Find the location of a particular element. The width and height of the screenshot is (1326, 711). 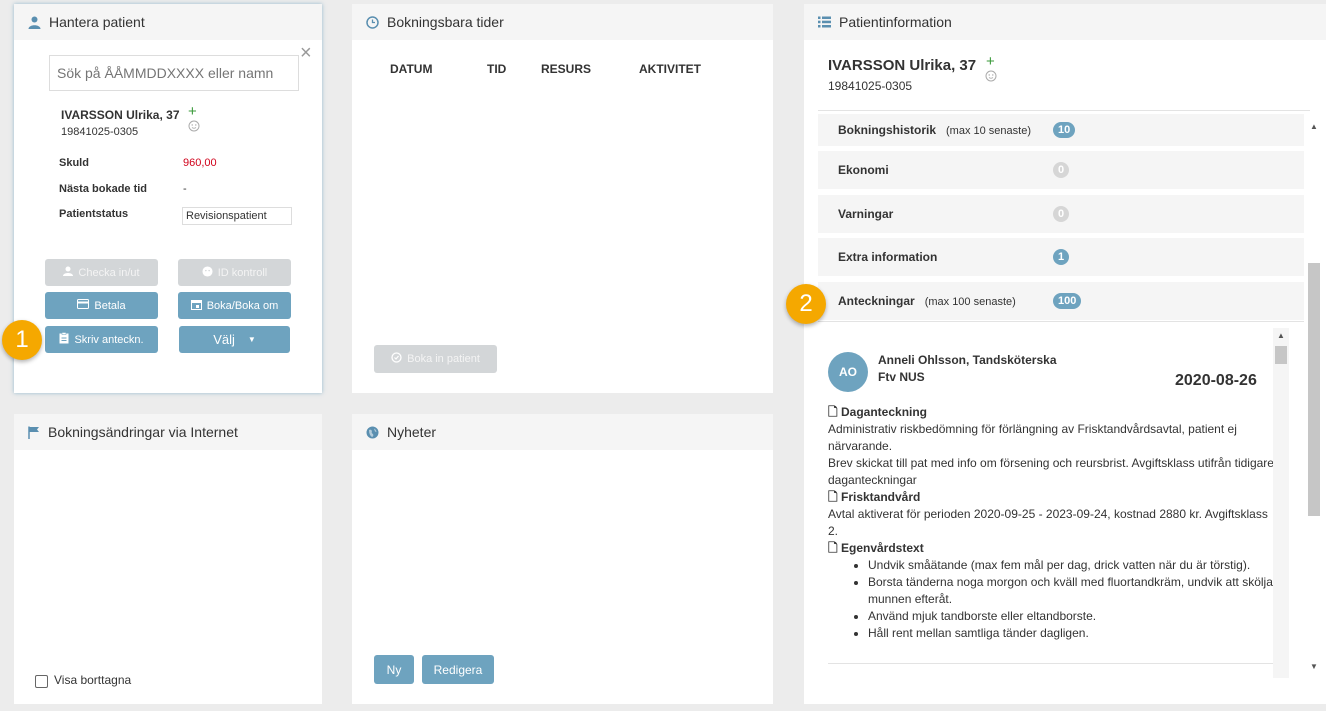

refresh-check-icon is located at coordinates (396, 359).